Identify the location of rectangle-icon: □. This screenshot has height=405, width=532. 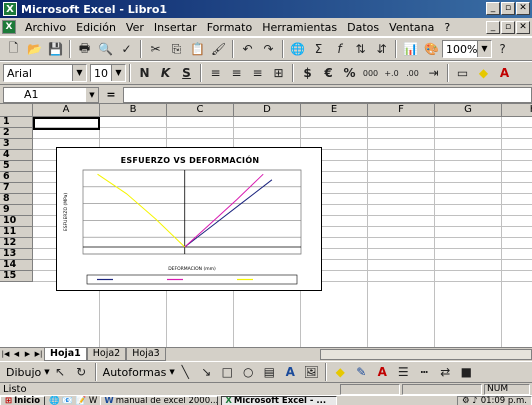
(227, 372).